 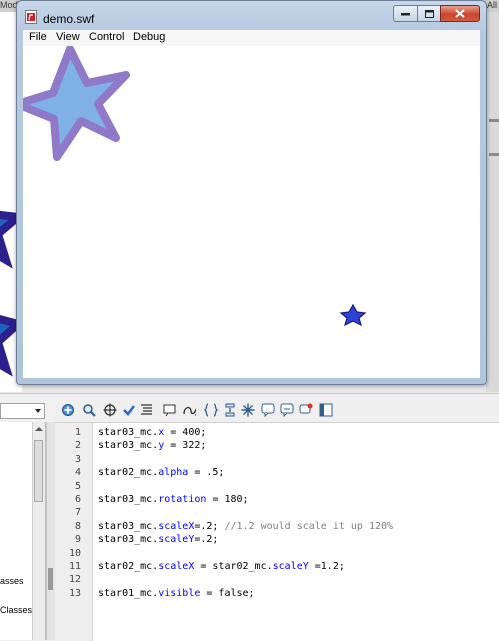 I want to click on window-title: demo.swf, so click(x=69, y=19).